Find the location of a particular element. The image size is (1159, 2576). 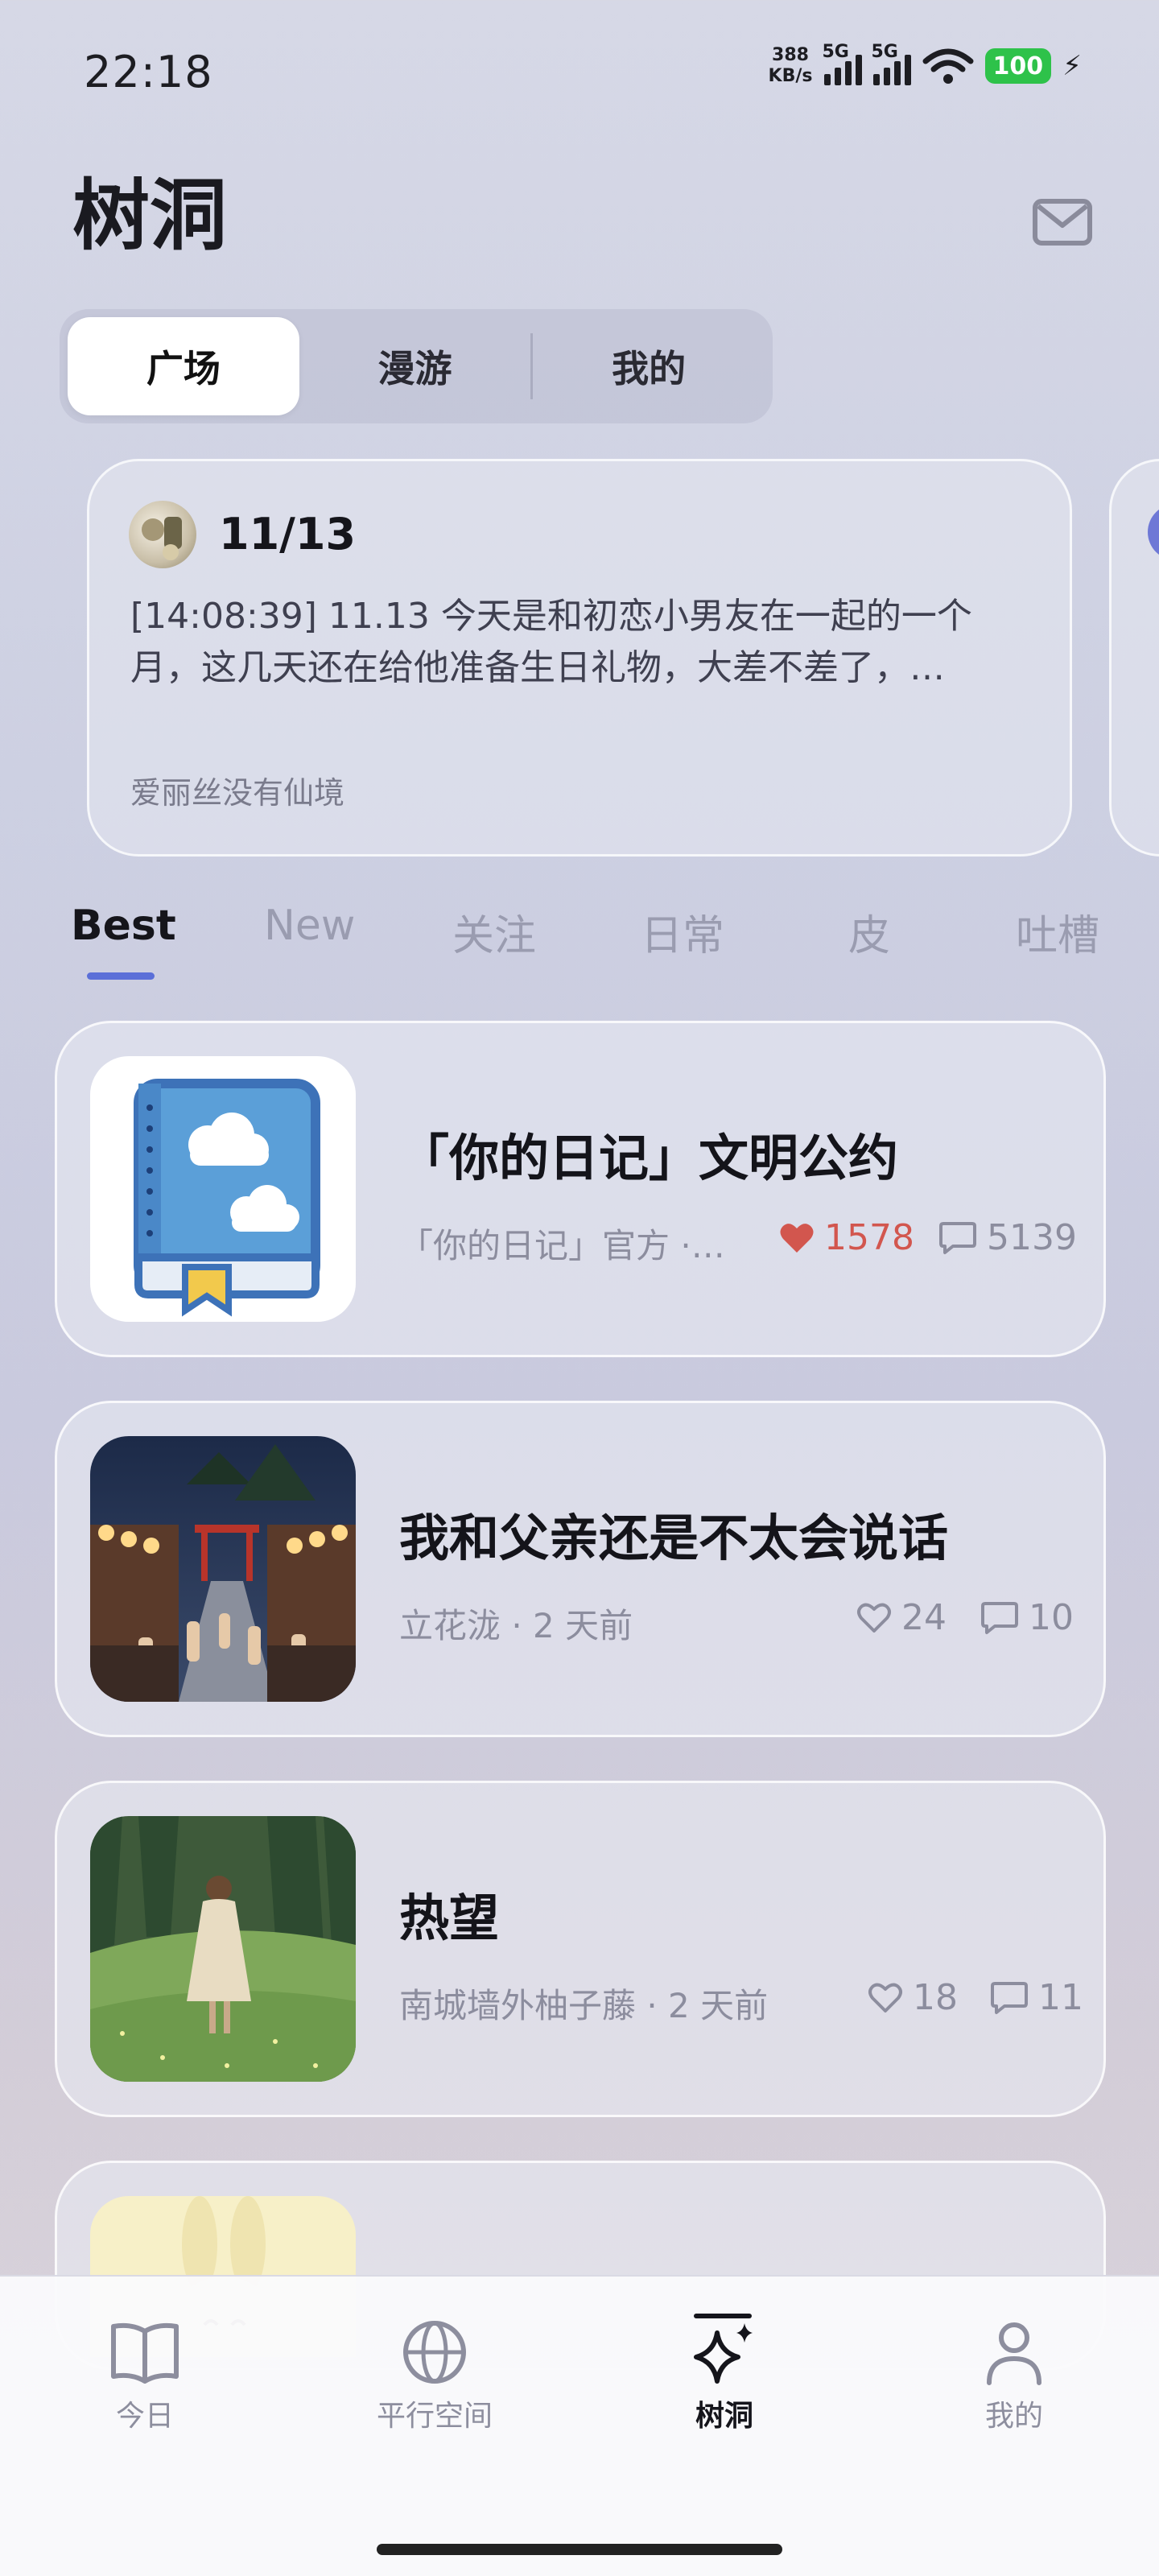

comment-button: 5139 is located at coordinates (1007, 1237).